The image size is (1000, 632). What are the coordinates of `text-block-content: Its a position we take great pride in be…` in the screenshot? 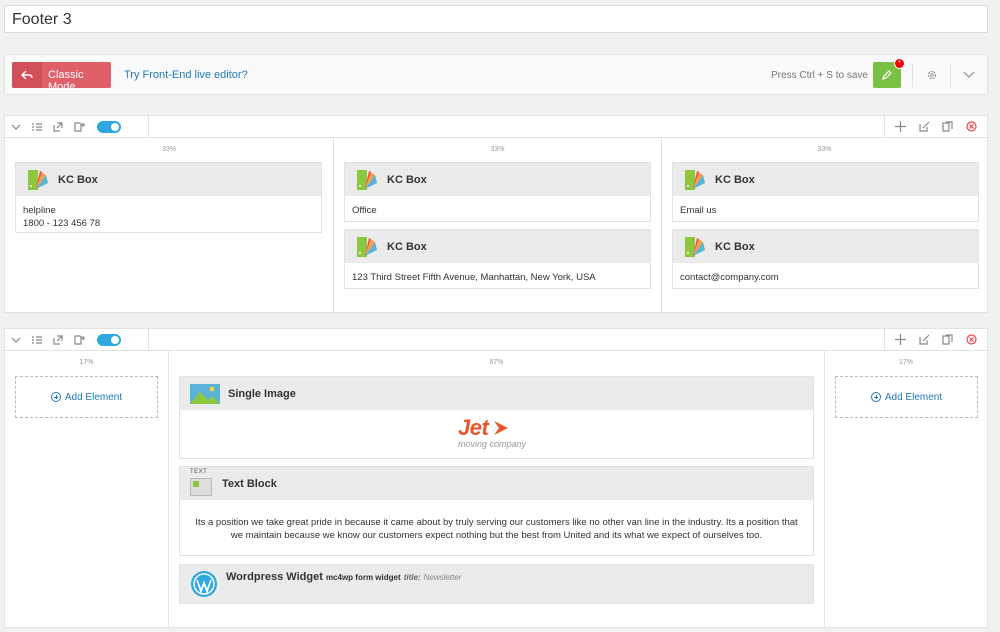 It's located at (496, 529).